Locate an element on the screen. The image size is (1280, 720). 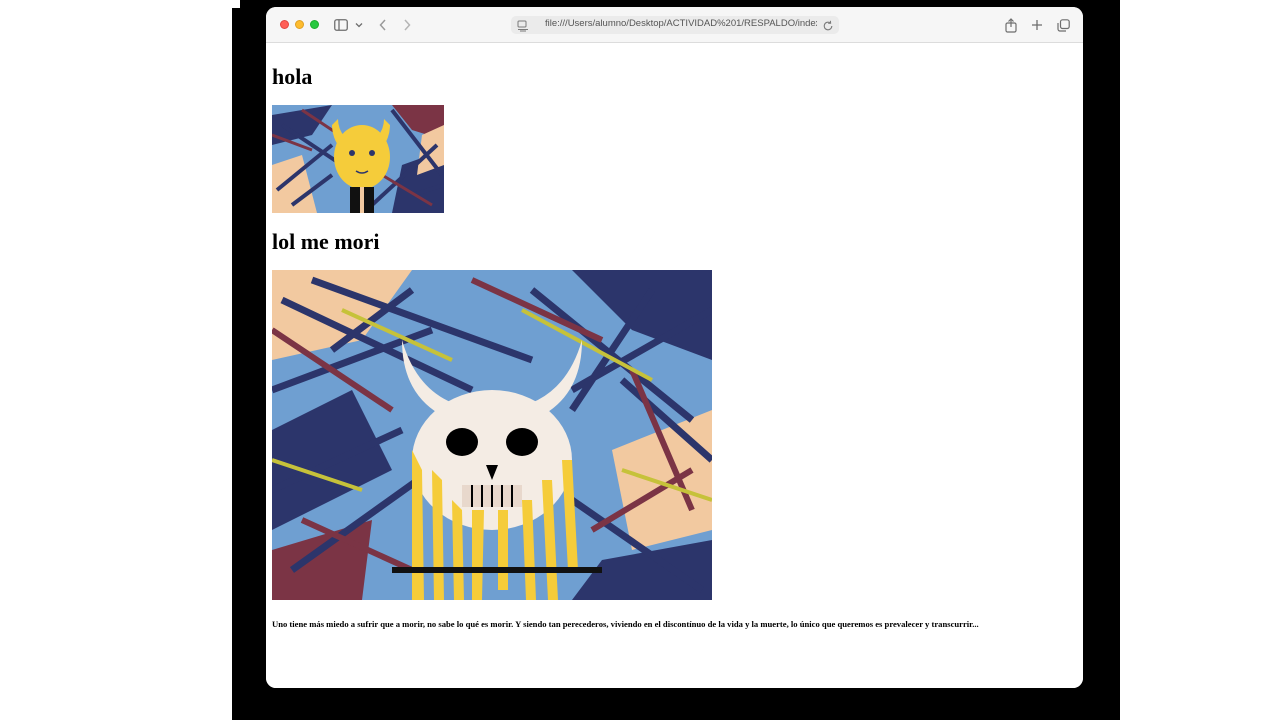
heading-lol-me-mori: lol me mori is located at coordinates (326, 241).